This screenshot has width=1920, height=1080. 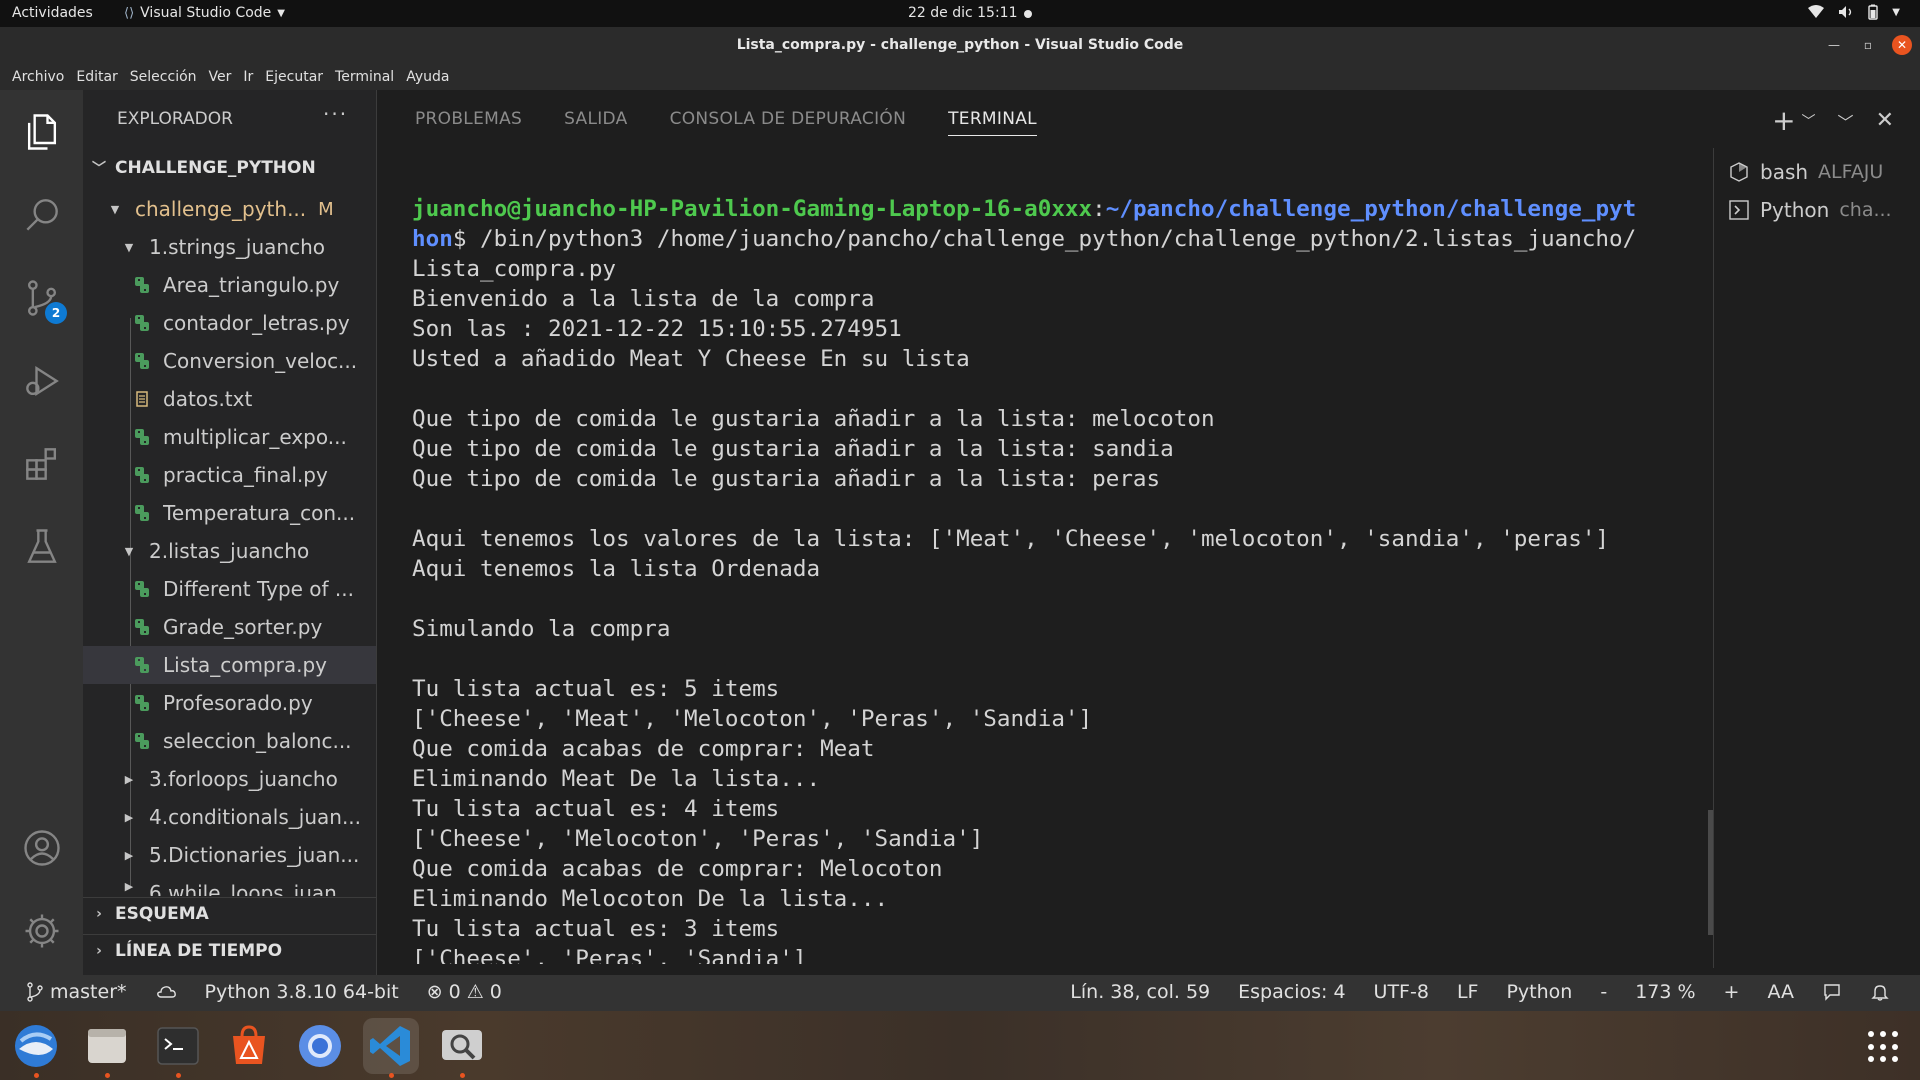 What do you see at coordinates (335, 114) in the screenshot?
I see `more-actions-icon: ···` at bounding box center [335, 114].